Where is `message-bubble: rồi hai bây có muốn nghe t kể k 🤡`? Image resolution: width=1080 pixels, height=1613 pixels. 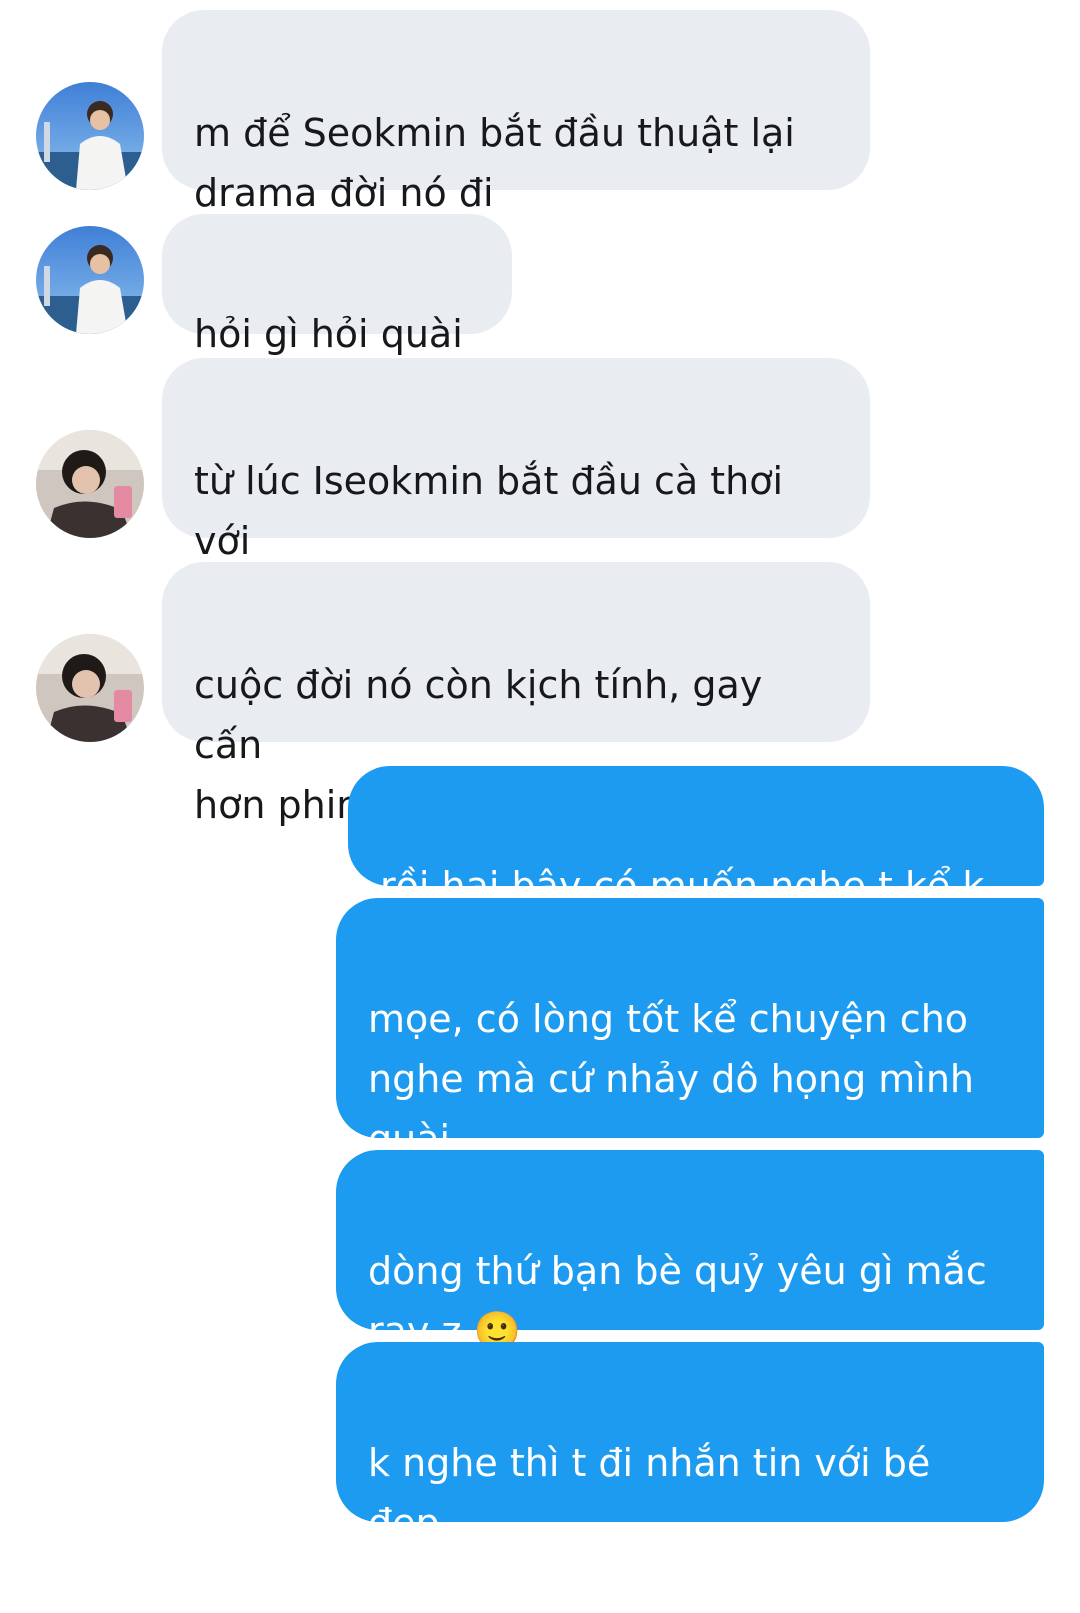 message-bubble: rồi hai bây có muốn nghe t kể k 🤡 is located at coordinates (696, 867).